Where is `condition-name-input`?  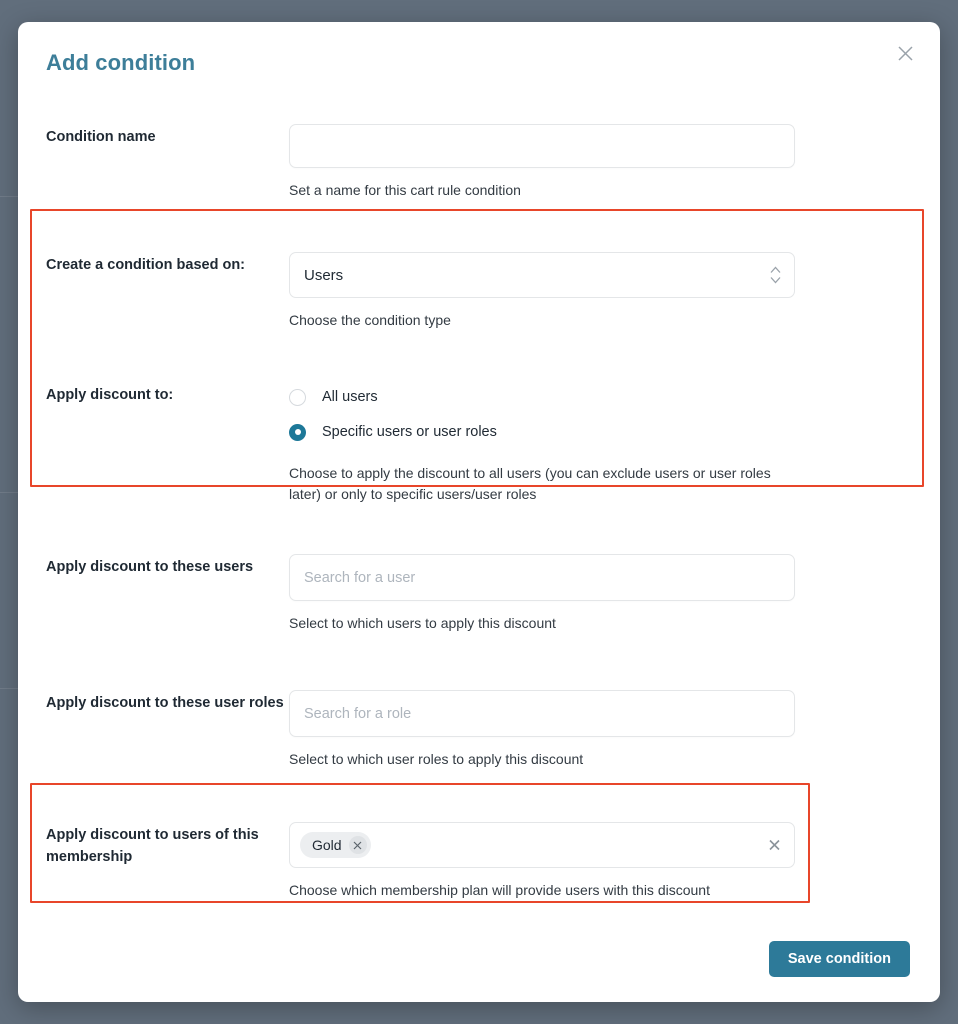 condition-name-input is located at coordinates (542, 146).